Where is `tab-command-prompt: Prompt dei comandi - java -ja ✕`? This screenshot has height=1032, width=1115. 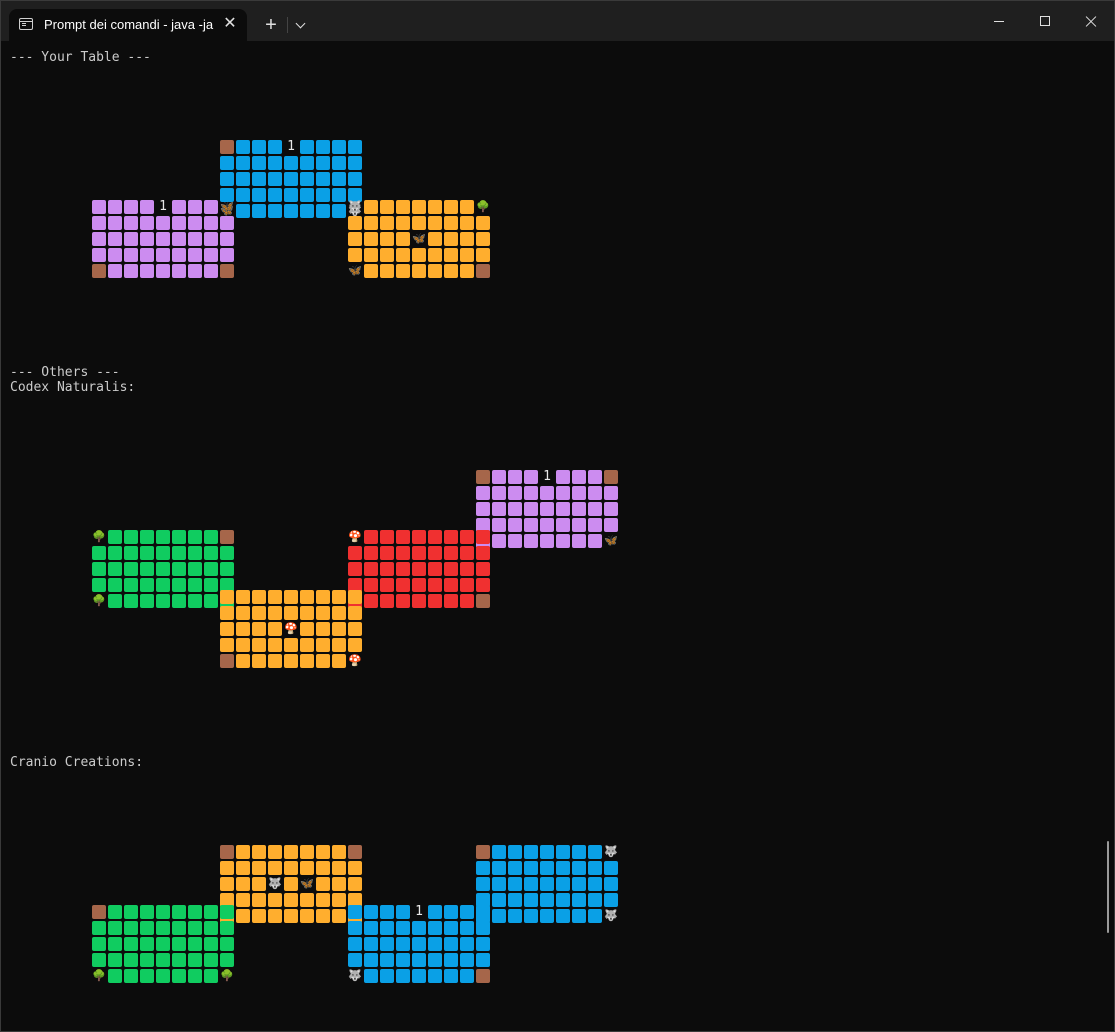 tab-command-prompt: Prompt dei comandi - java -ja ✕ is located at coordinates (128, 25).